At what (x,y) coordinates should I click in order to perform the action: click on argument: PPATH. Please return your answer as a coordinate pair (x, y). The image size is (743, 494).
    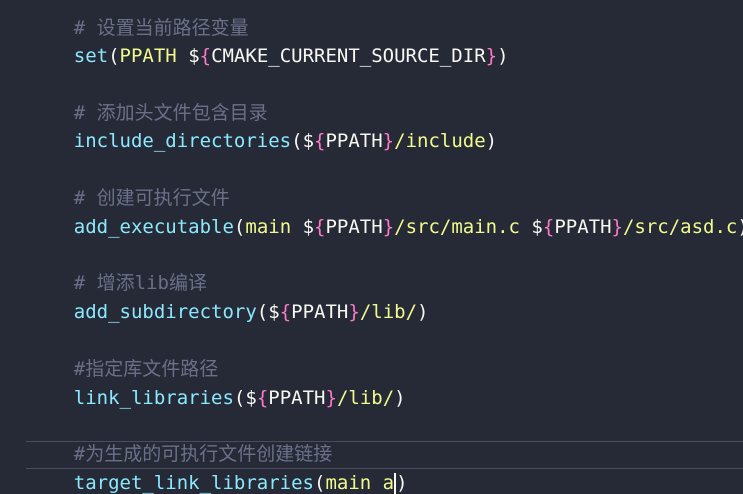
    Looking at the image, I should click on (154, 56).